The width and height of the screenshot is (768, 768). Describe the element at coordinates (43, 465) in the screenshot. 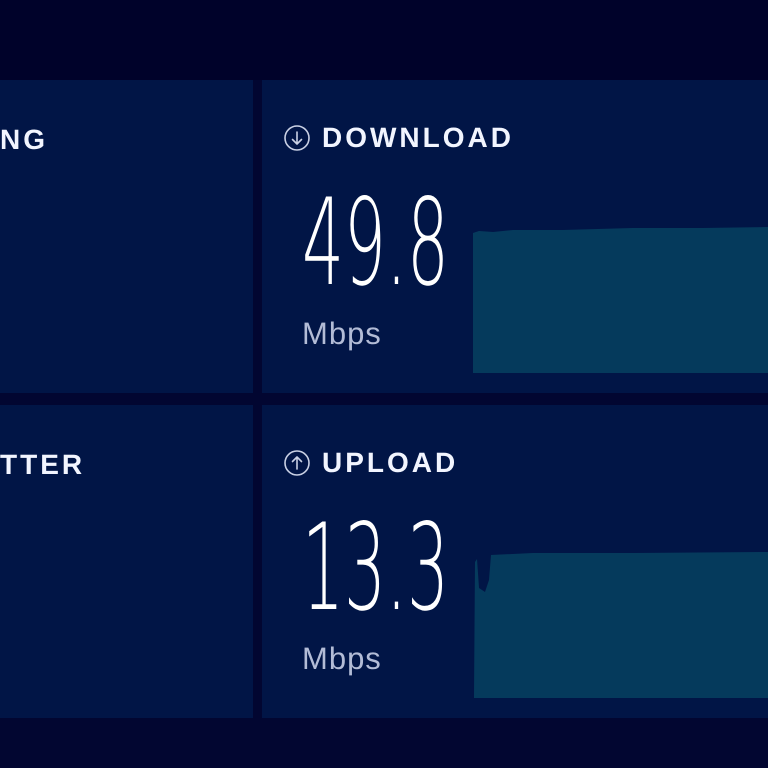

I see `metric-label: TTER` at that location.